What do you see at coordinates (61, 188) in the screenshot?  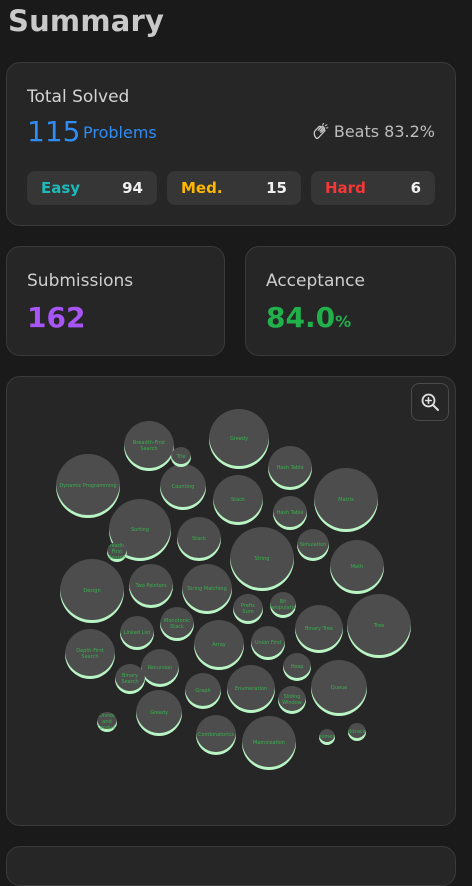 I see `difficulty-easy-label: Easy` at bounding box center [61, 188].